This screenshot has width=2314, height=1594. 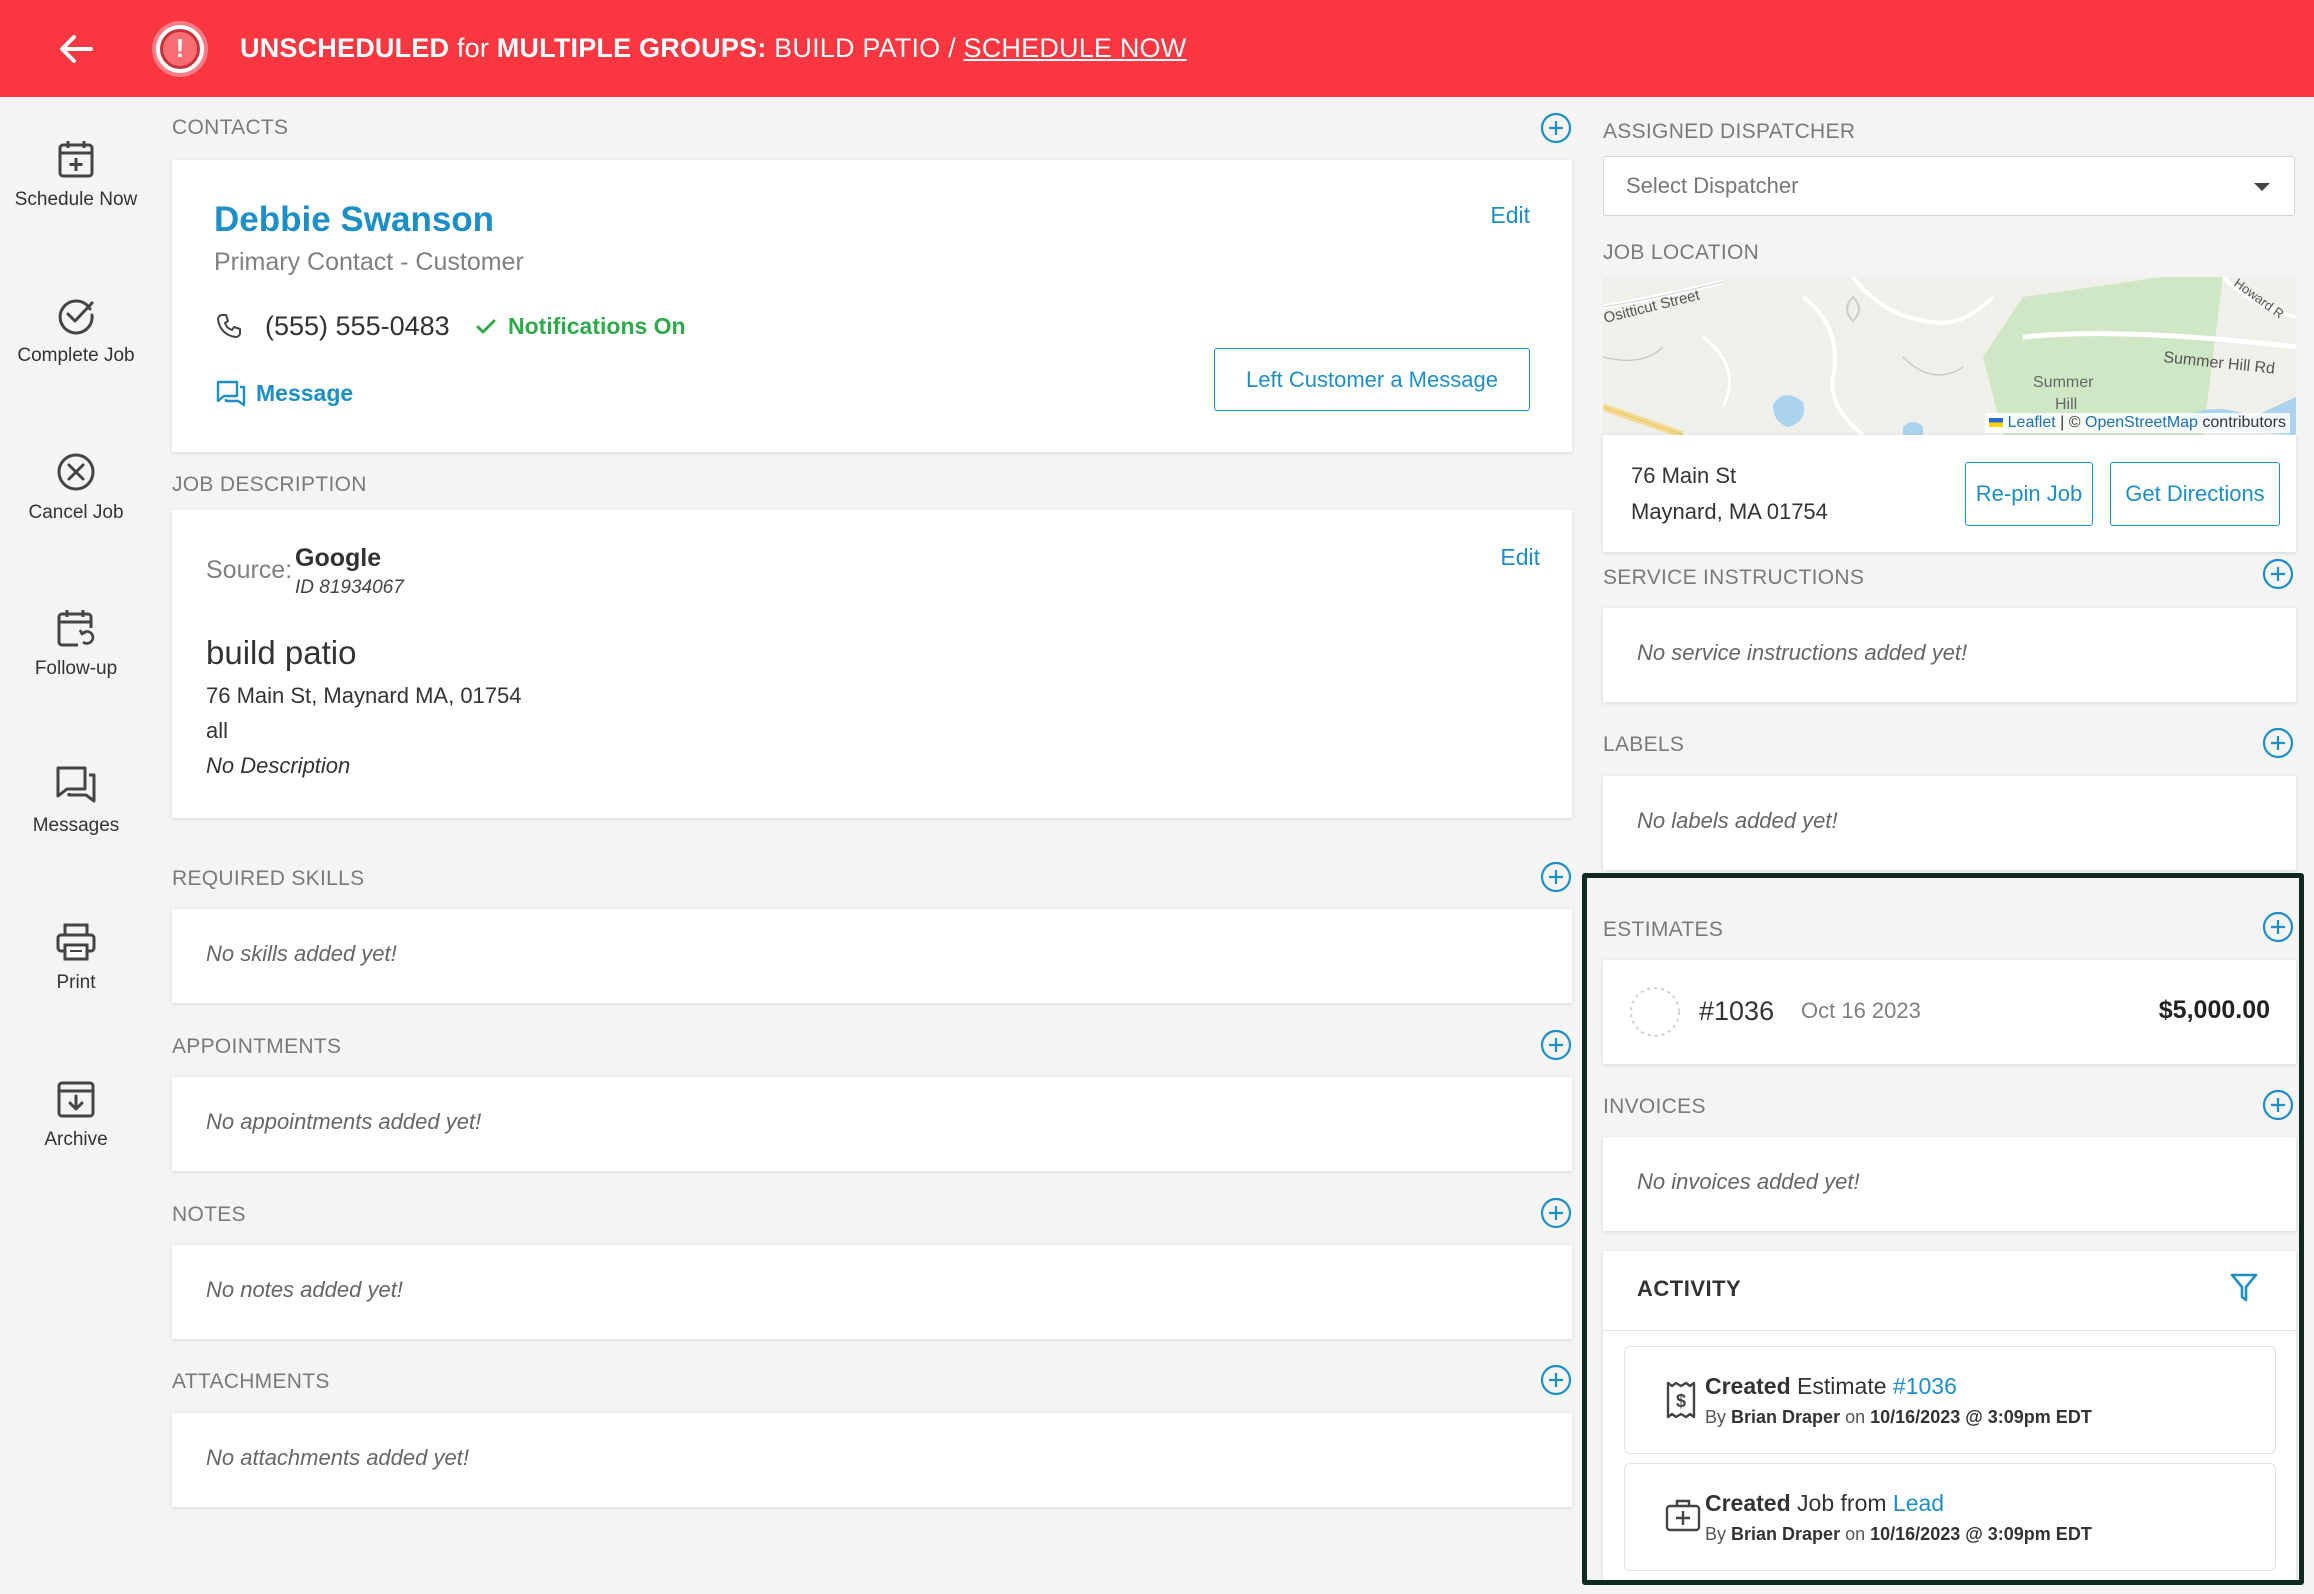 What do you see at coordinates (268, 878) in the screenshot?
I see `required-skills-heading: REQUIRED SKILLS` at bounding box center [268, 878].